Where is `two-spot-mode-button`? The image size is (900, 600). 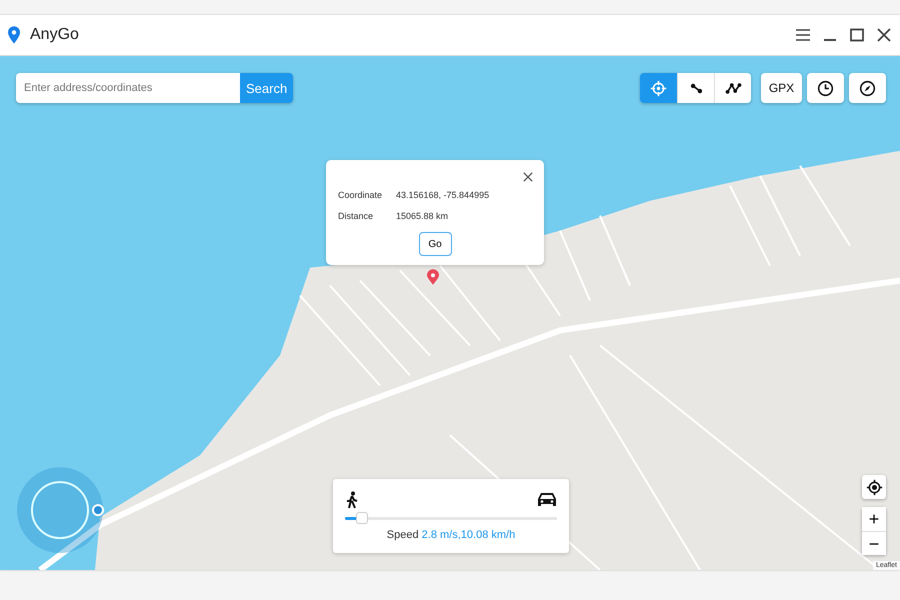
two-spot-mode-button is located at coordinates (695, 88).